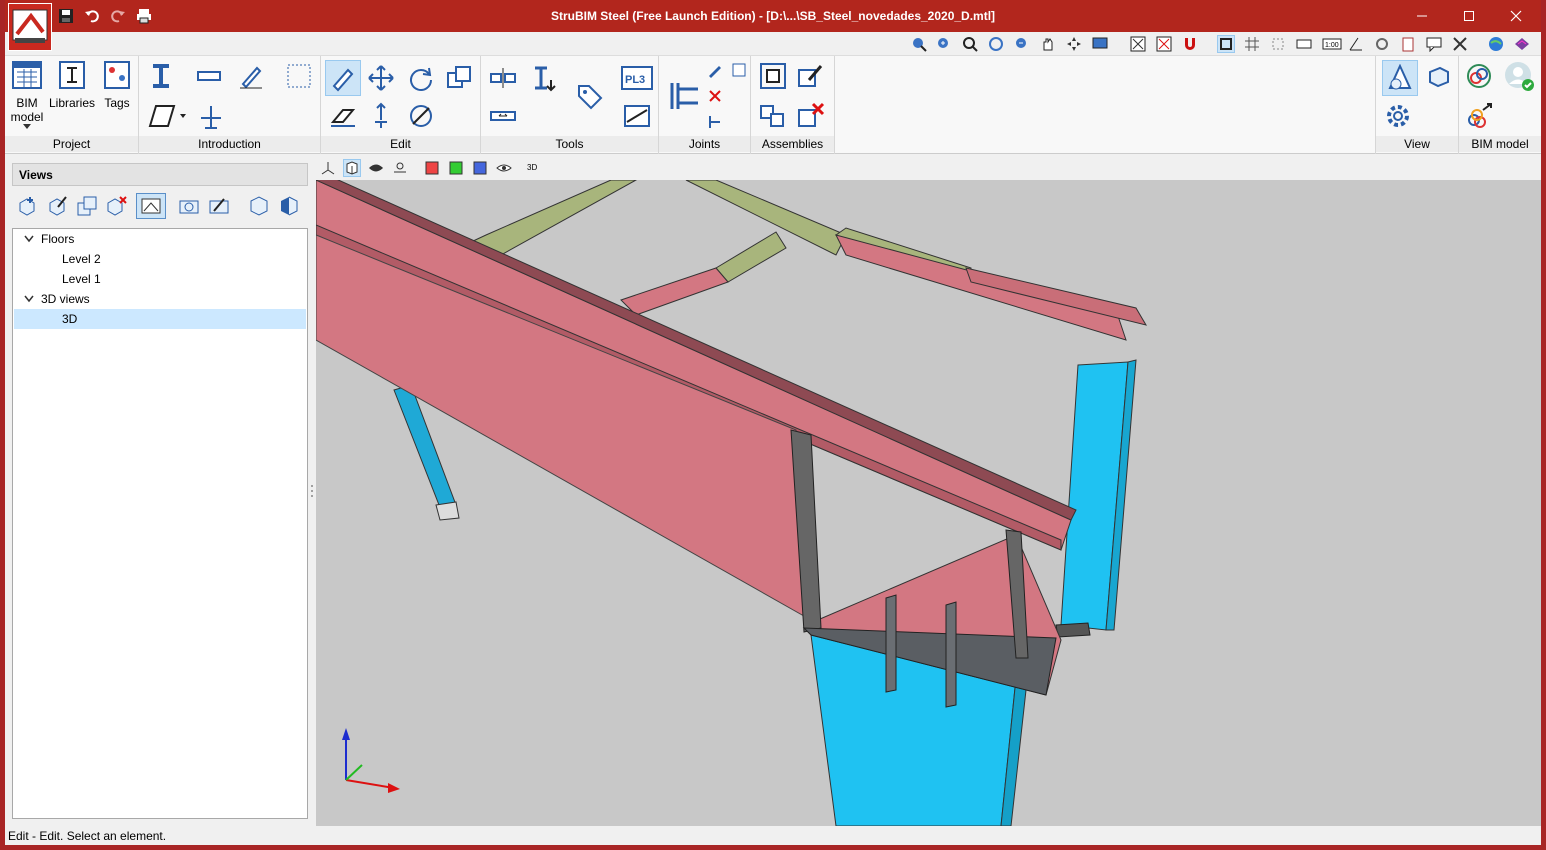  I want to click on edit-view-icon, so click(57, 206).